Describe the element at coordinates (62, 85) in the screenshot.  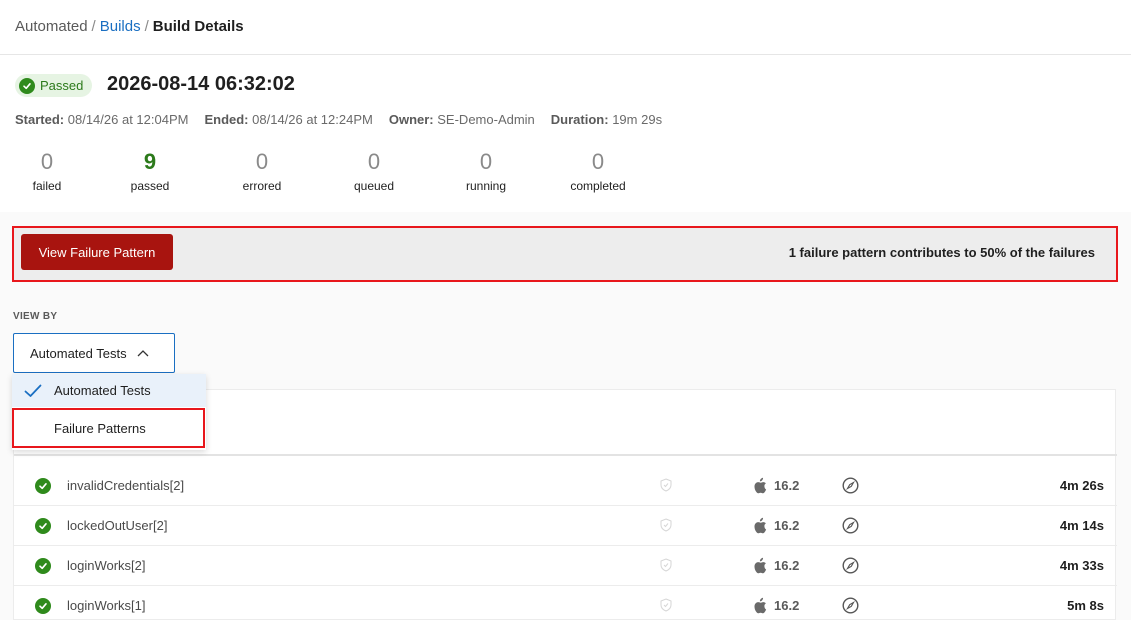
I see `status-text: Passed` at that location.